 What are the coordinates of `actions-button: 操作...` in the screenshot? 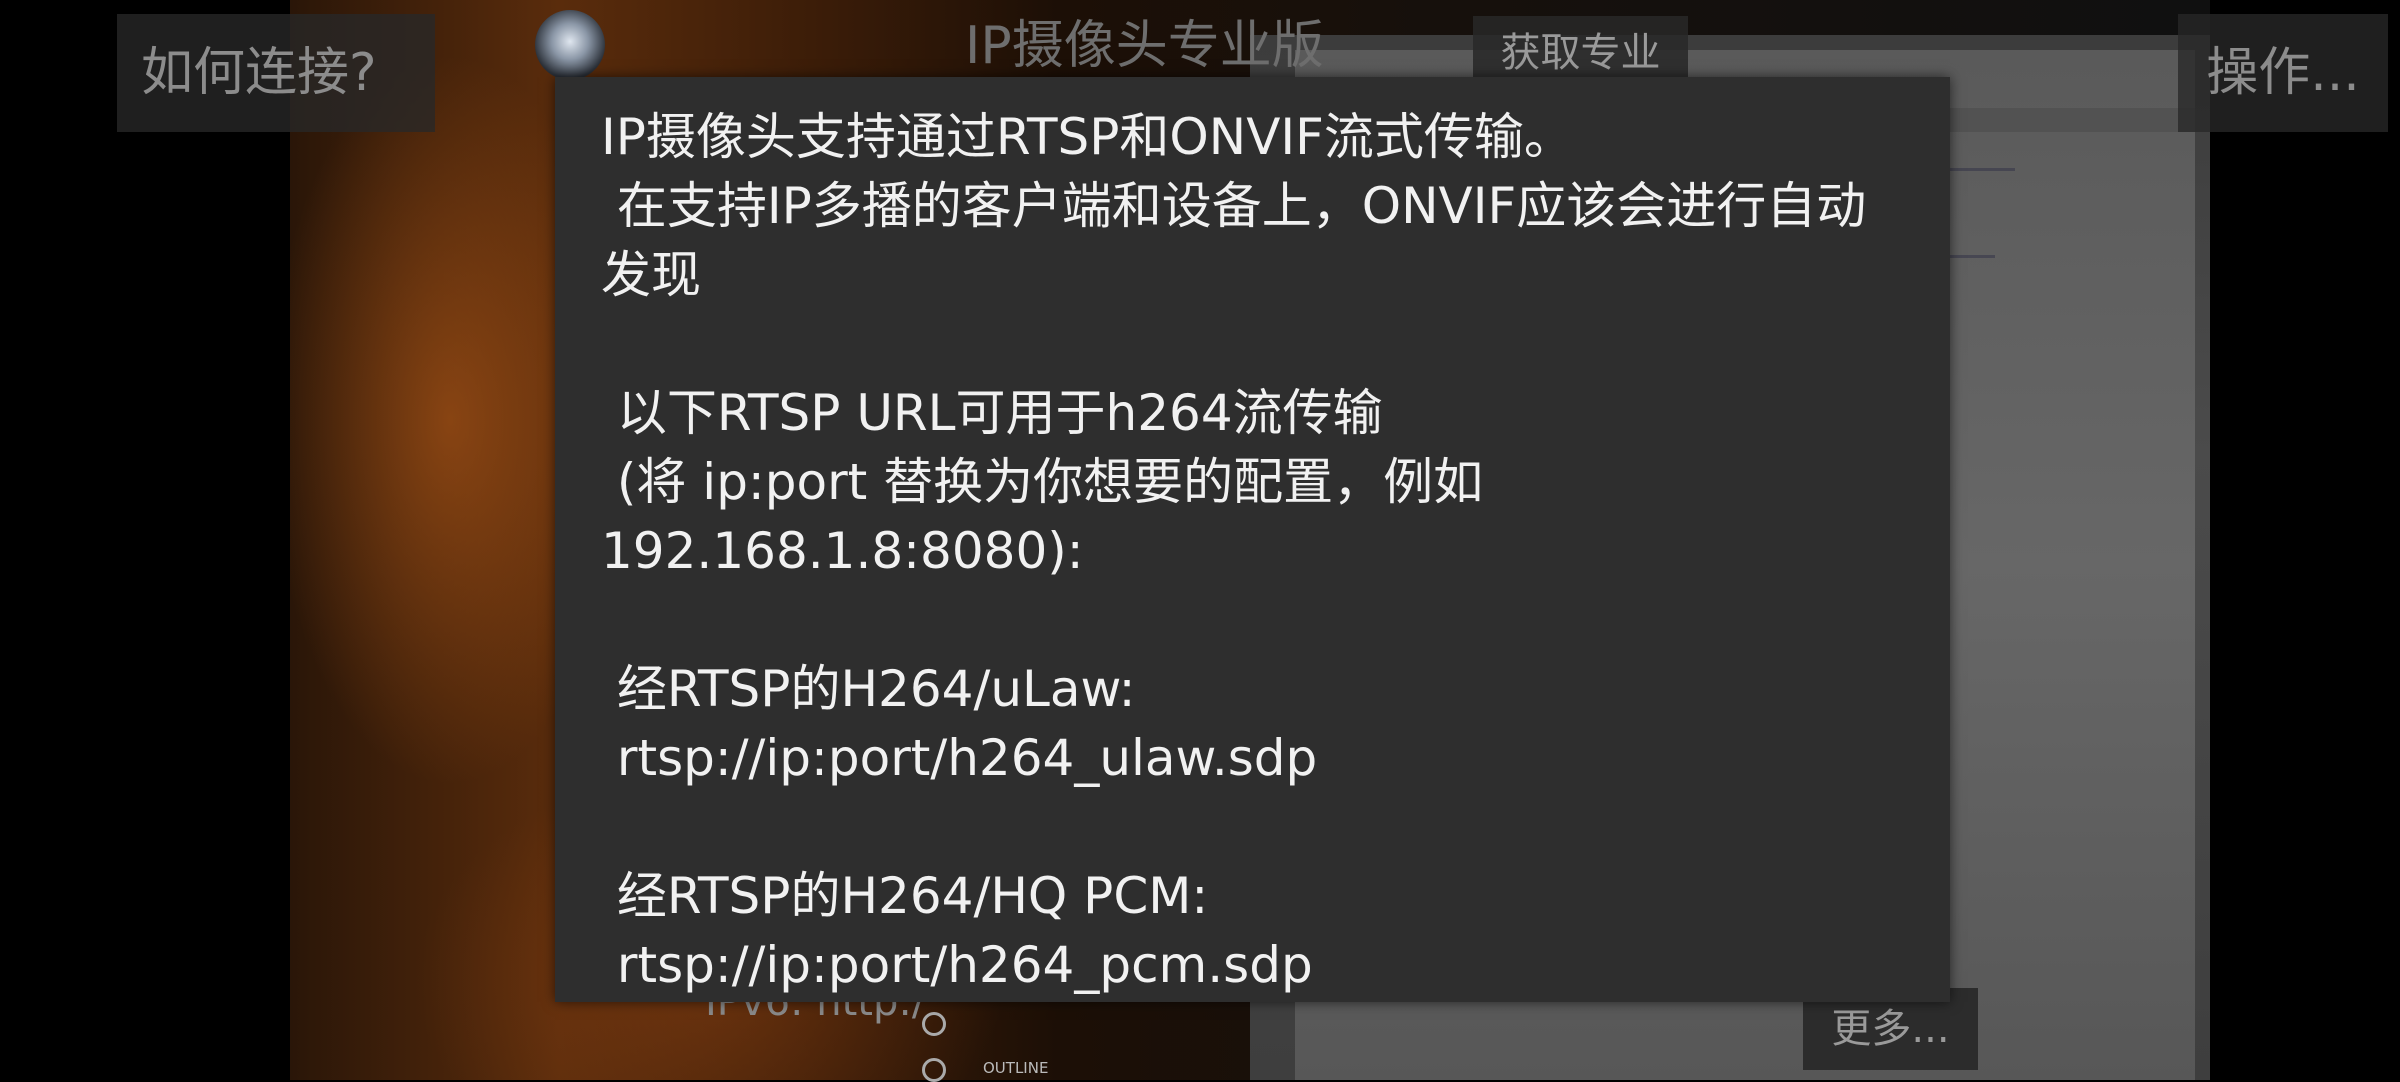 It's located at (2283, 73).